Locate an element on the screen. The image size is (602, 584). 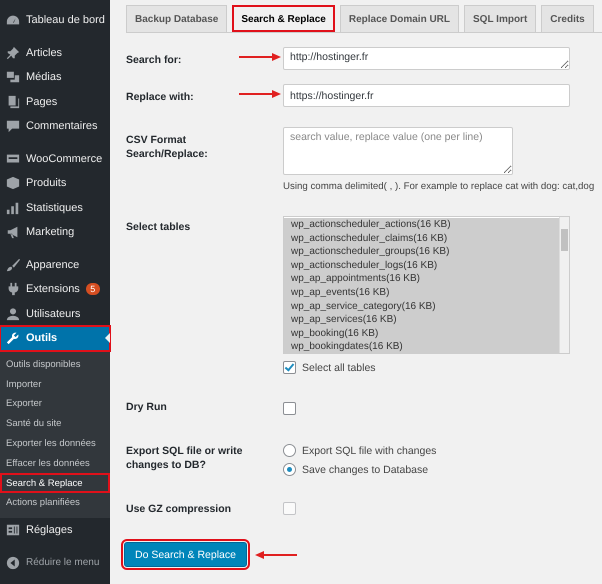
menu-item: Statistiques is located at coordinates (55, 208).